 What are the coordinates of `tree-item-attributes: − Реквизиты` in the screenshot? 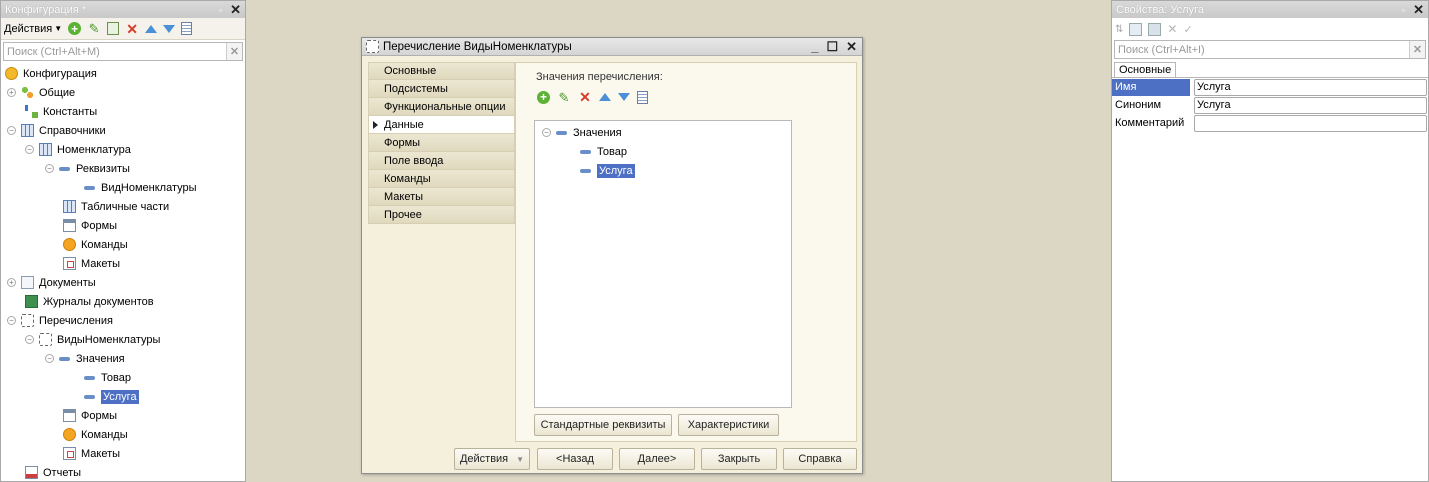 It's located at (123, 168).